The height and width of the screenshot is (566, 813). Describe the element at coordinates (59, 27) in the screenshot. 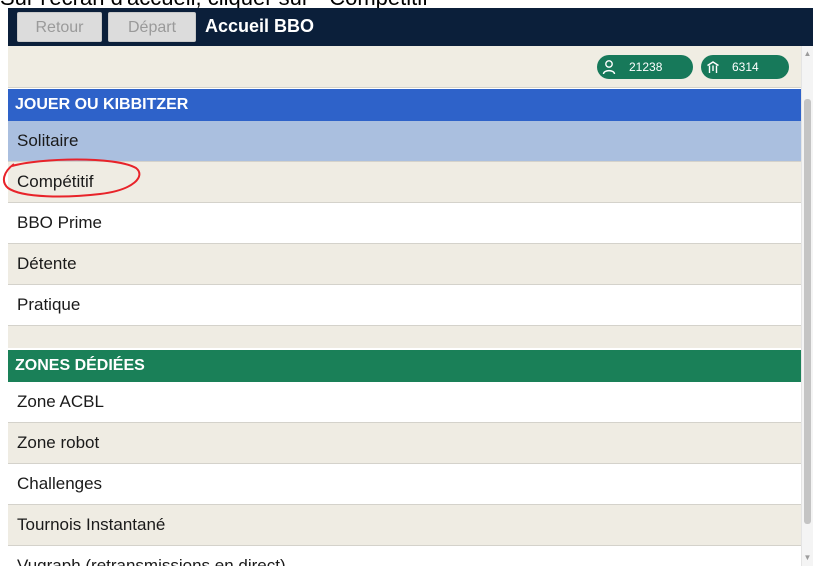

I see `back-button: Retour` at that location.